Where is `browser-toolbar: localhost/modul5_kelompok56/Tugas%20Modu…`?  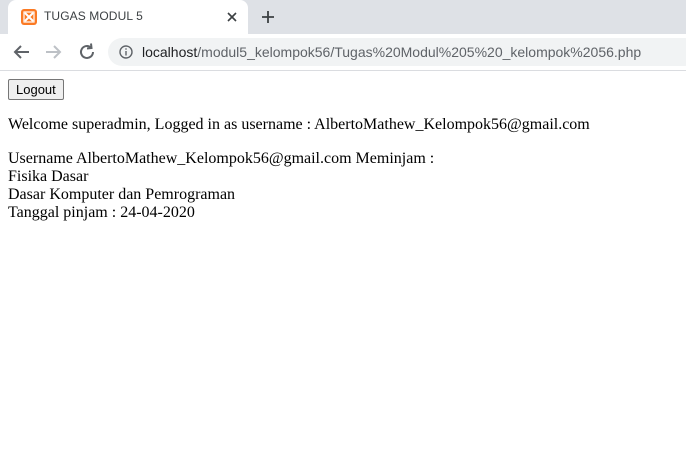 browser-toolbar: localhost/modul5_kelompok56/Tugas%20Modu… is located at coordinates (343, 52).